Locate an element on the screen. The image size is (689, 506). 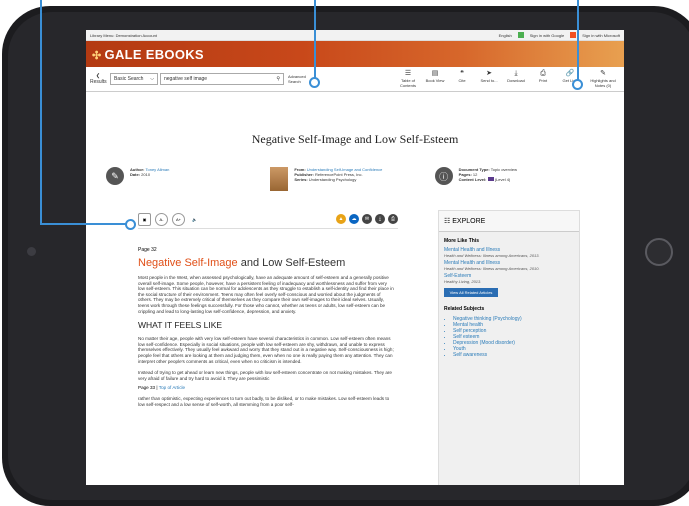
heading-highlight: Negative Self-Image is located at coordinates (188, 263).